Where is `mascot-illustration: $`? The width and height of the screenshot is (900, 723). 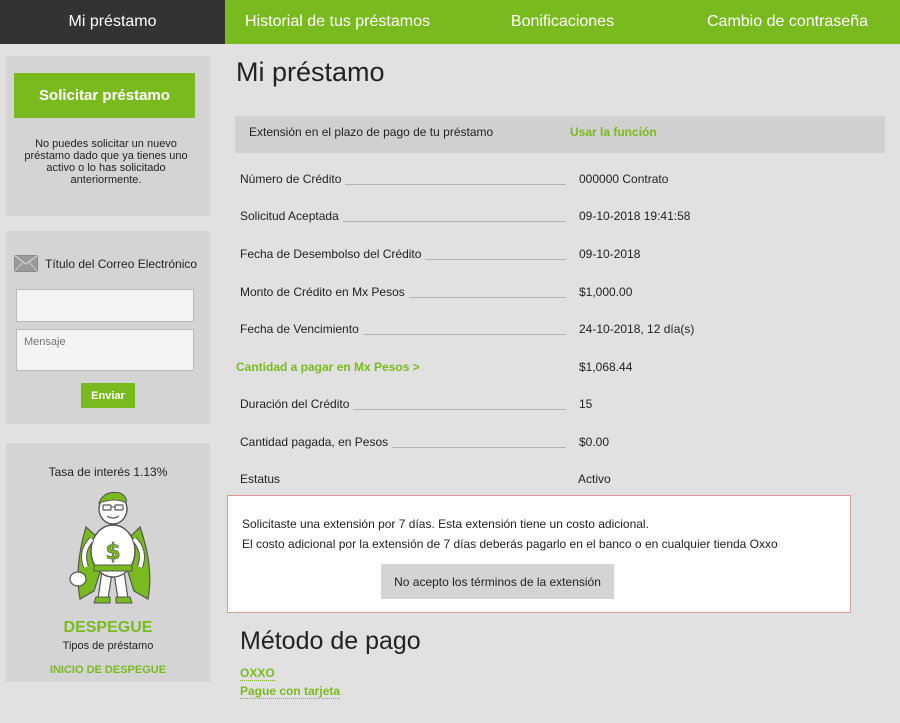 mascot-illustration: $ is located at coordinates (110, 548).